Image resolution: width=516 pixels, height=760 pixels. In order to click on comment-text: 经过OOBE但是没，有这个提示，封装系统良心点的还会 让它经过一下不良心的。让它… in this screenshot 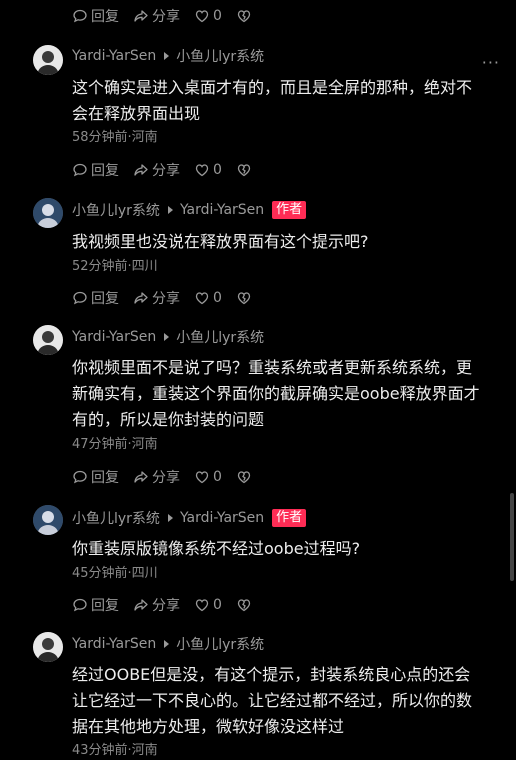, I will do `click(287, 701)`.